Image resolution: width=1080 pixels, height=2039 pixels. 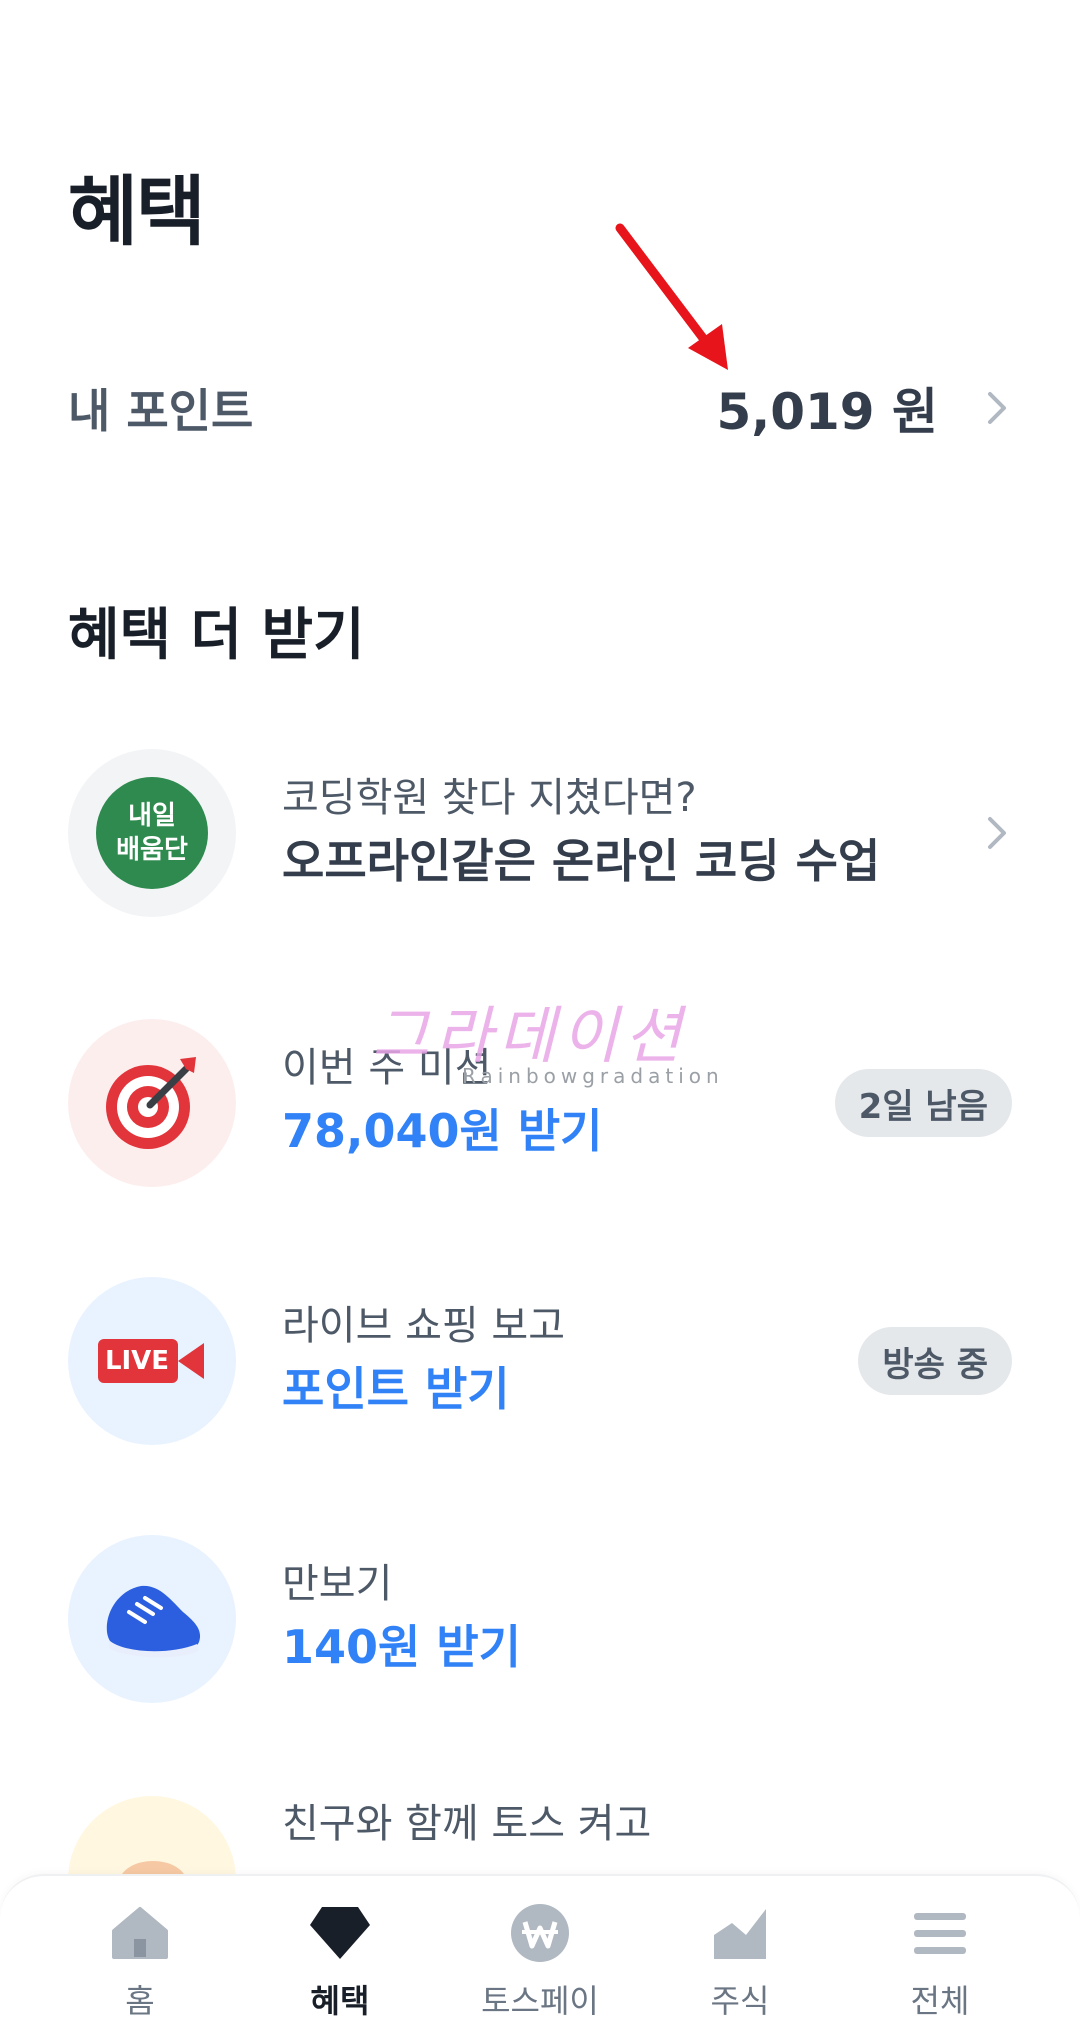 I want to click on list-item-live-shopping: LIVE 라이브 쇼핑 보고 포인트 받기 방송 중, so click(x=540, y=1361).